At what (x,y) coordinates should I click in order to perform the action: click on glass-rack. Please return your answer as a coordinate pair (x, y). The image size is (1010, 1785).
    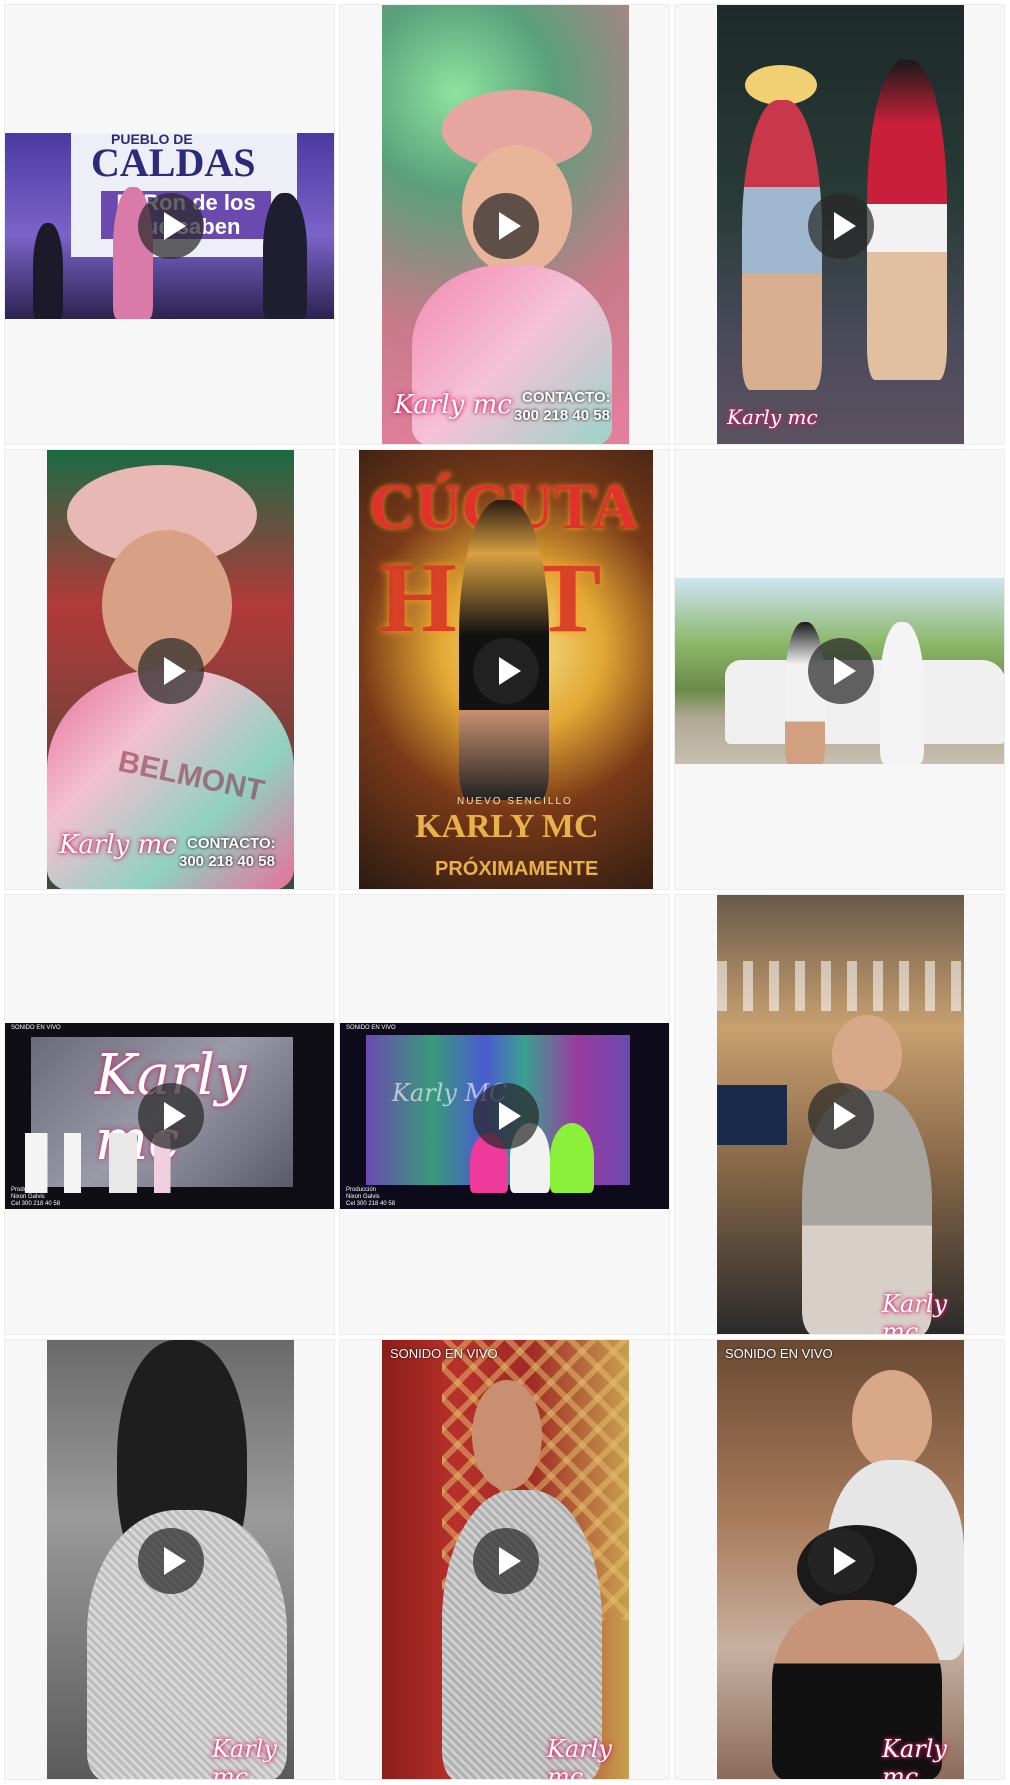
    Looking at the image, I should click on (840, 986).